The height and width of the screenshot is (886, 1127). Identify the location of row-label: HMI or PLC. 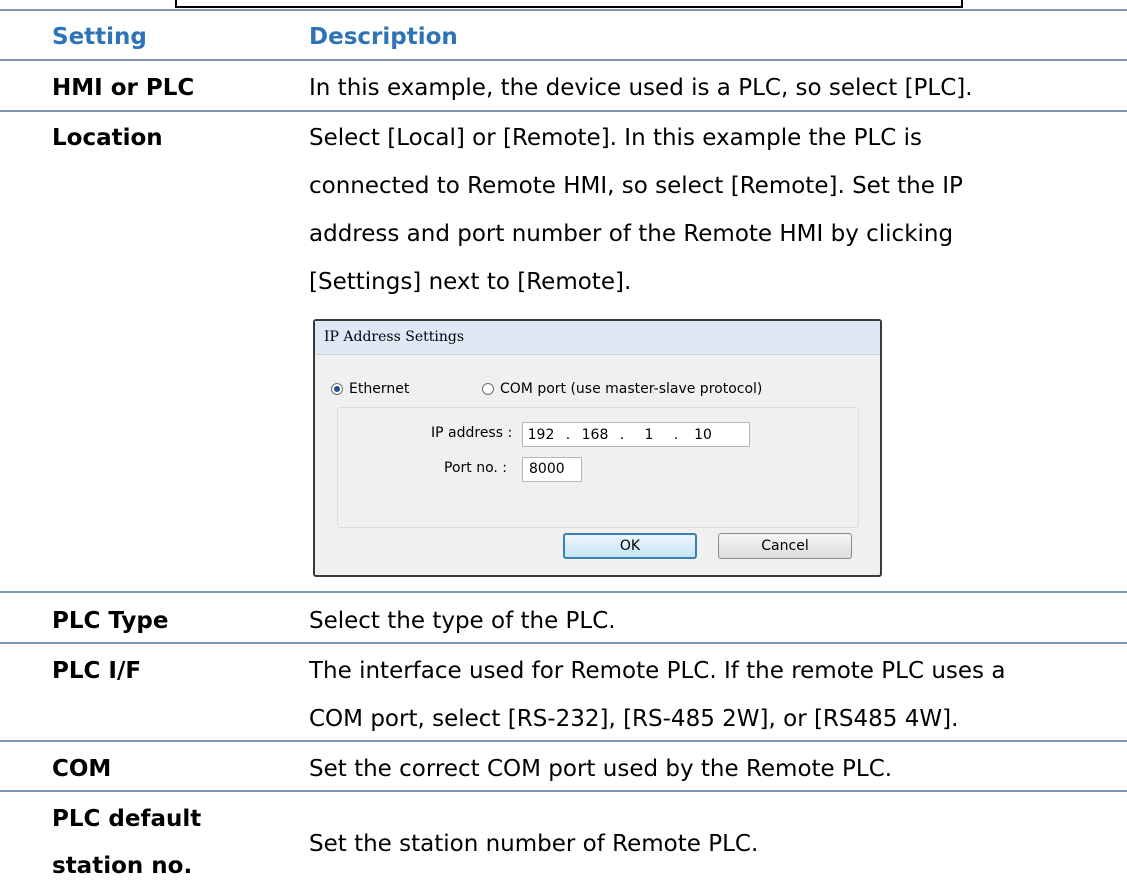
(123, 88).